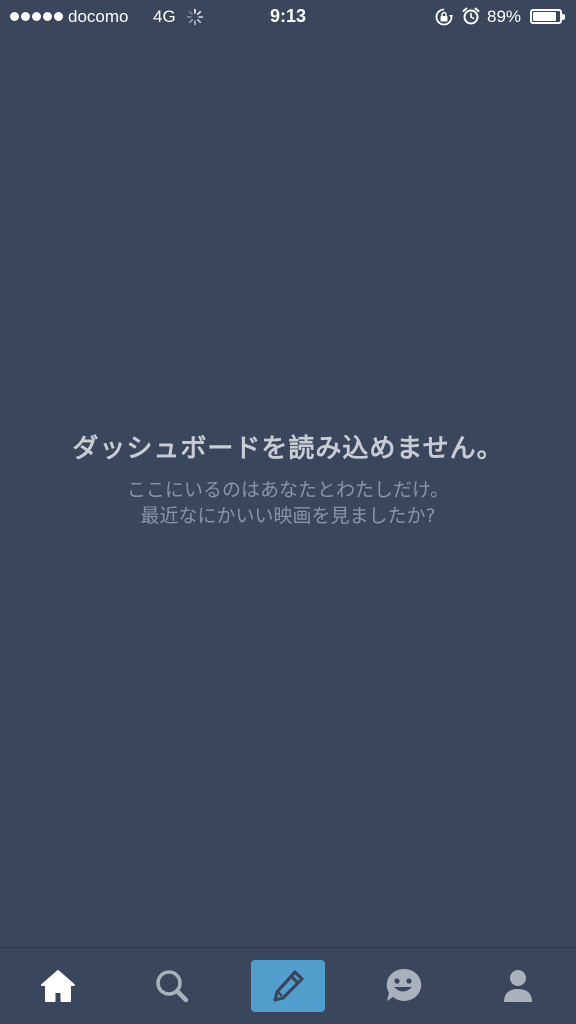 Image resolution: width=576 pixels, height=1024 pixels. Describe the element at coordinates (544, 16) in the screenshot. I see `battery-fill` at that location.